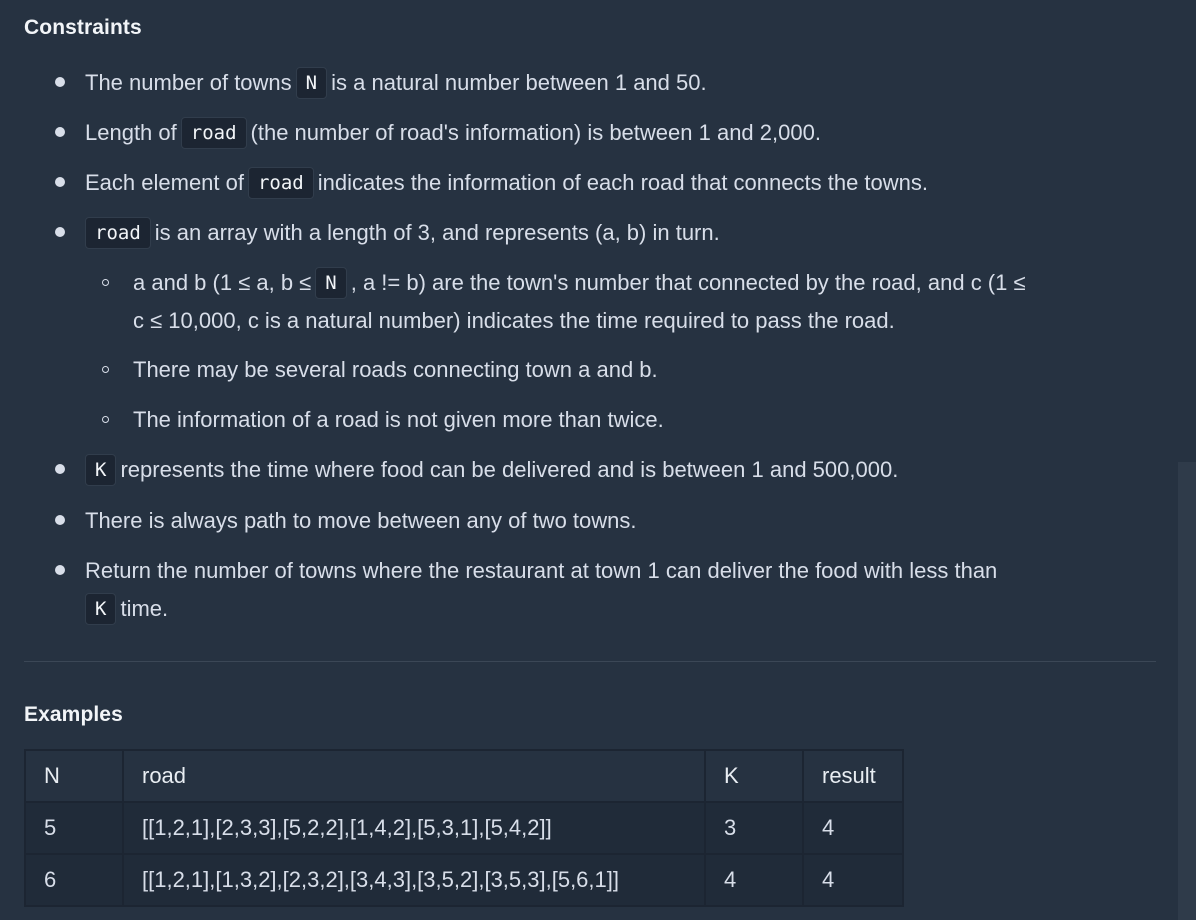  I want to click on section-divider, so click(590, 661).